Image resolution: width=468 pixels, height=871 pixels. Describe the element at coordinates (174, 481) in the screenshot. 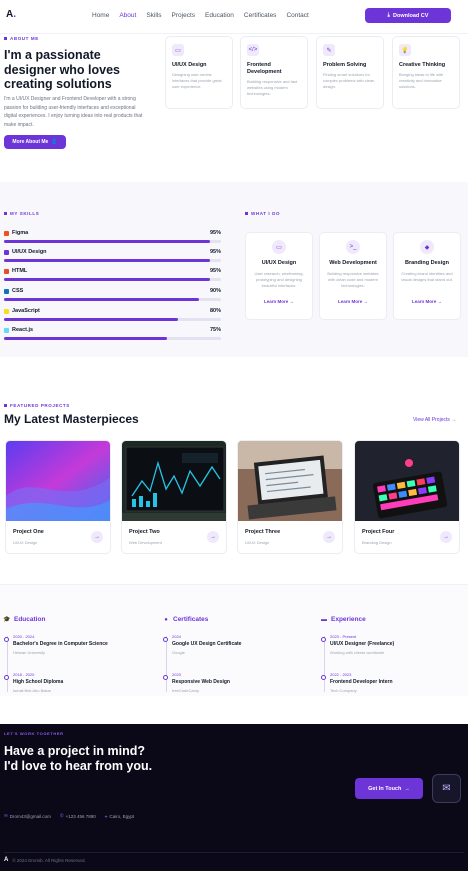

I see `project-two-image` at that location.